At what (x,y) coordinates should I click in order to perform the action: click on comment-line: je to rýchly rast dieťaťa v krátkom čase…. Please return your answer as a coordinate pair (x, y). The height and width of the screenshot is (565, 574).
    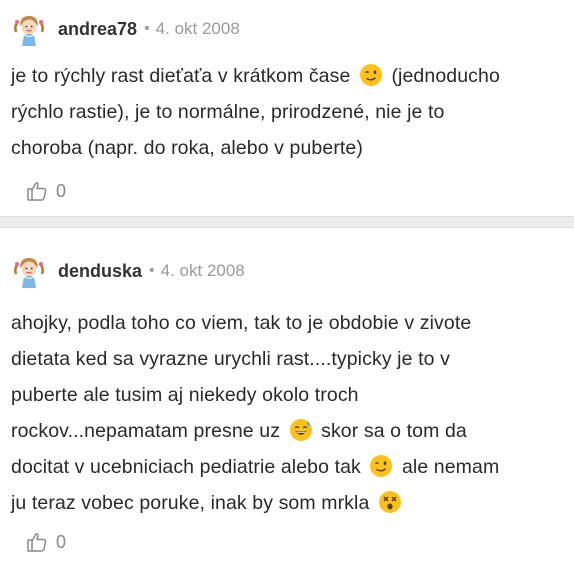
    Looking at the image, I should click on (255, 75).